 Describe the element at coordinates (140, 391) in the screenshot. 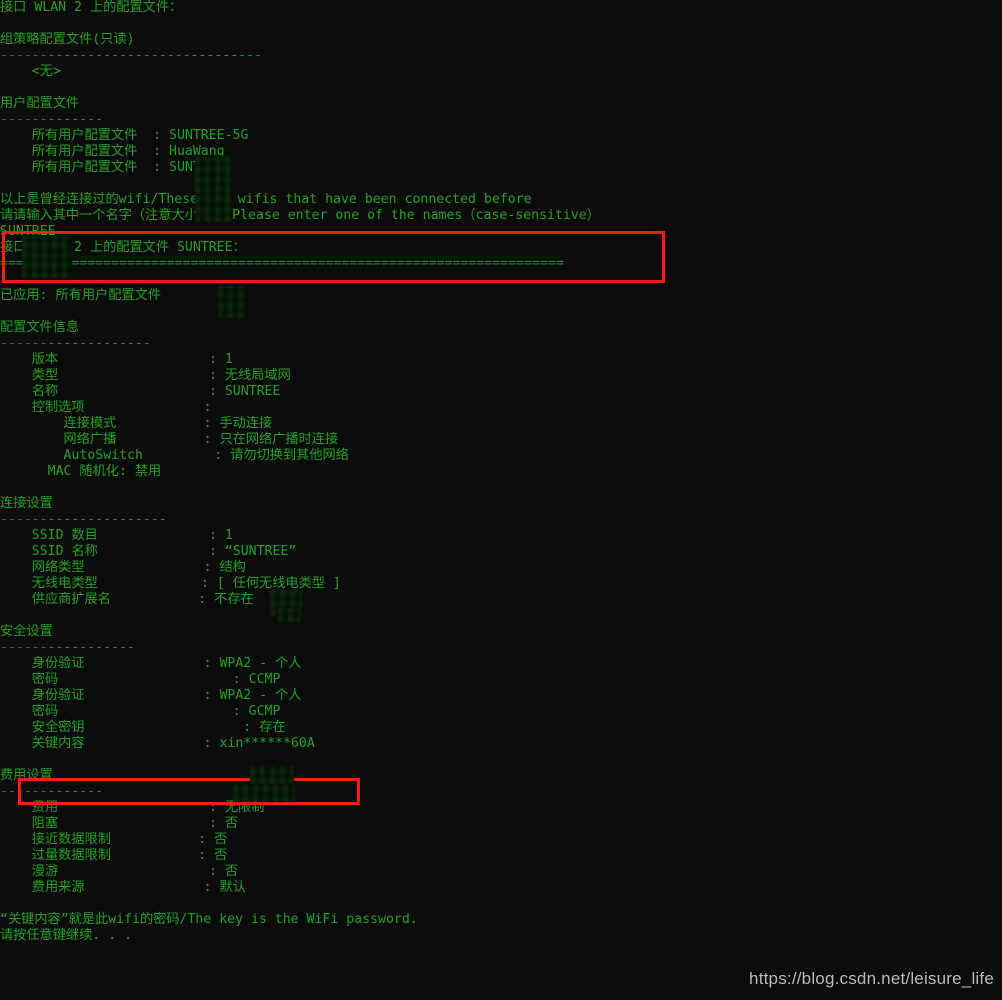

I see `console-line: 名称 : SUNTREE` at that location.